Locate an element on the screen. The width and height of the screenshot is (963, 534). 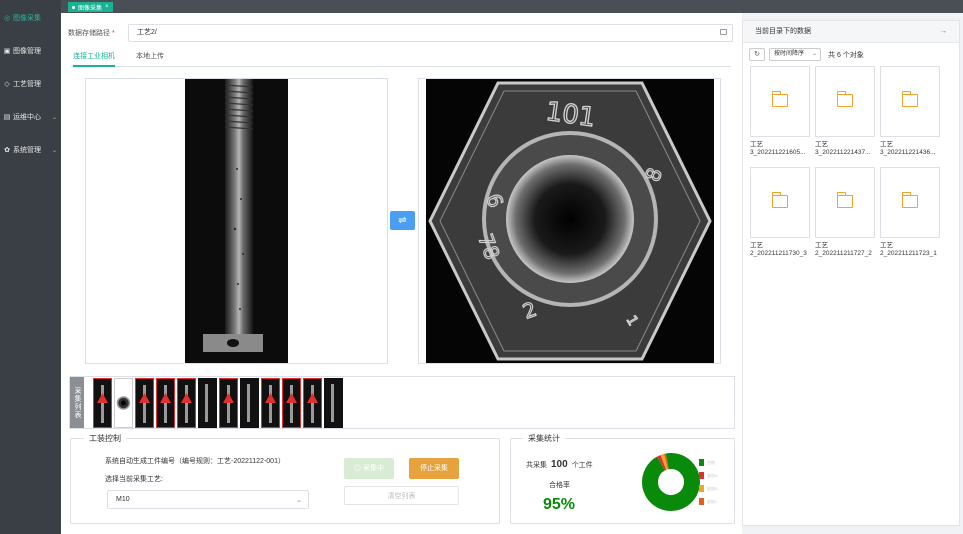
folder-name: 工艺 2_202211211727_2 is located at coordinates (847, 250).